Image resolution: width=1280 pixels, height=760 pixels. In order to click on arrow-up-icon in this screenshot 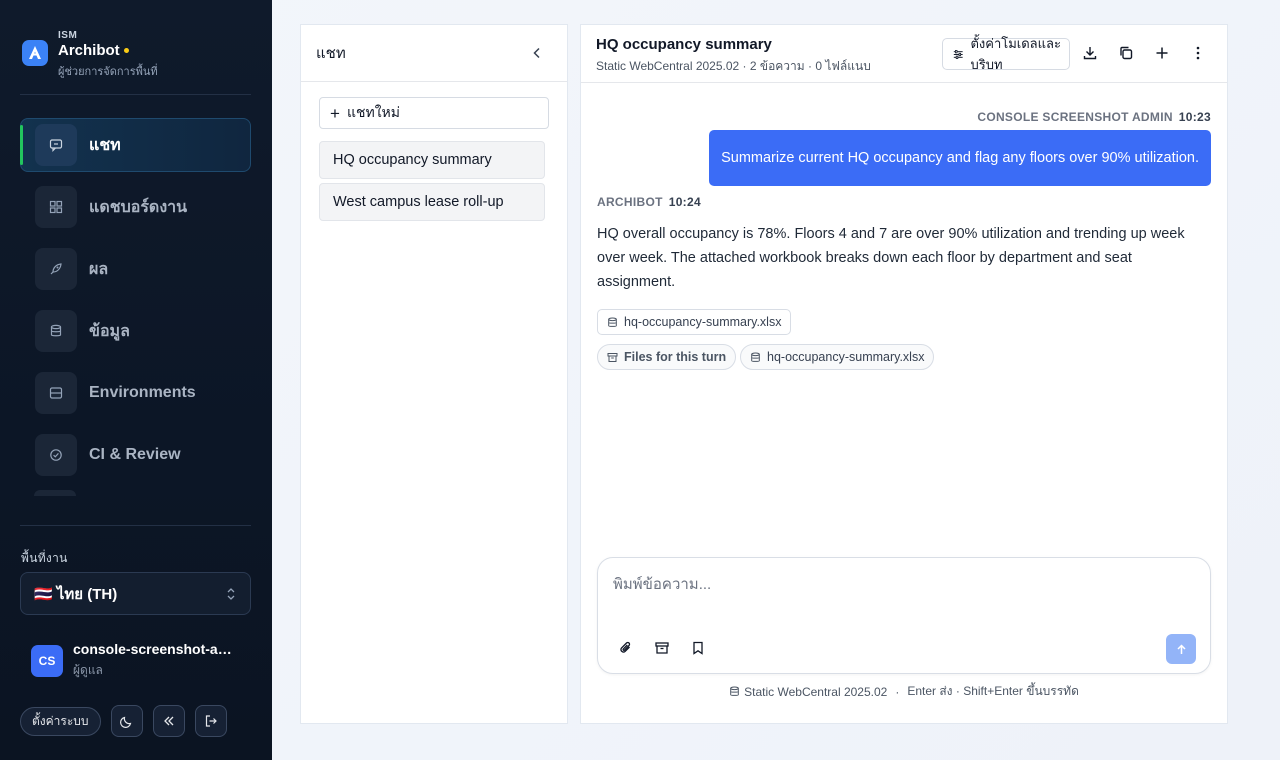, I will do `click(1181, 648)`.